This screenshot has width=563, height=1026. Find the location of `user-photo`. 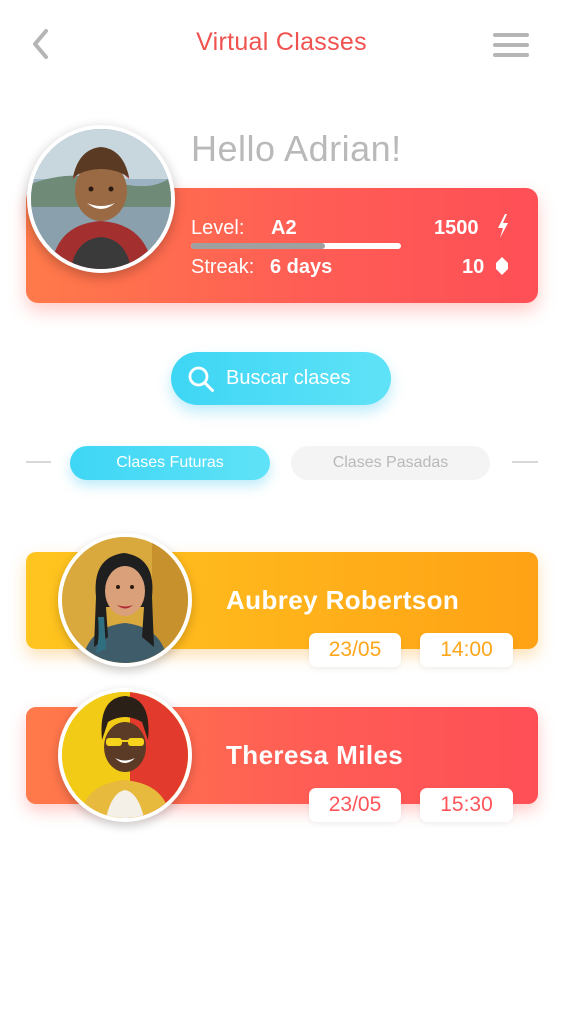

user-photo is located at coordinates (101, 199).